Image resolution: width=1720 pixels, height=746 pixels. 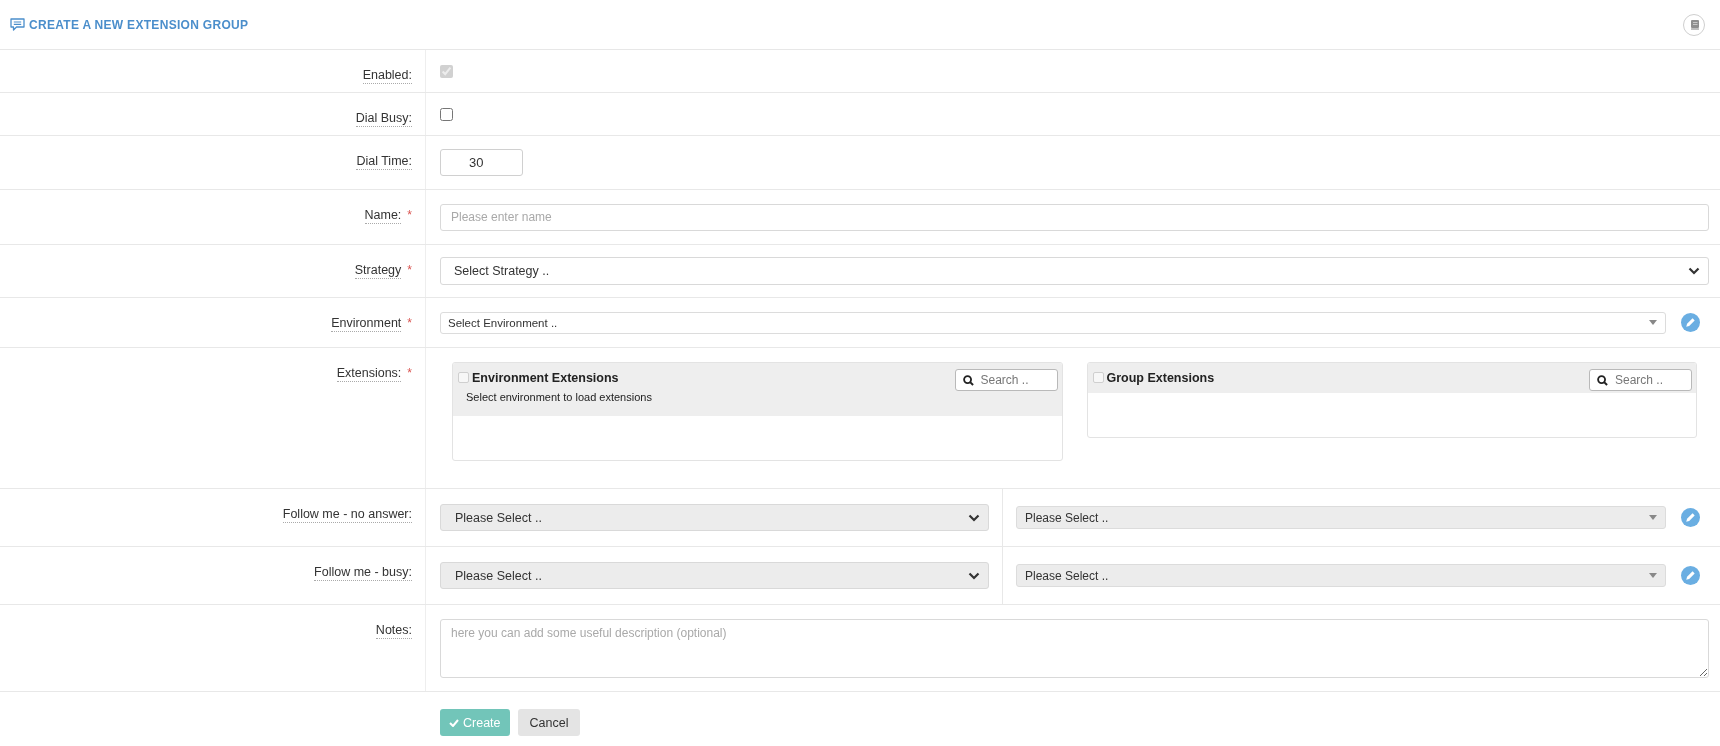 I want to click on panel-title: Environment Extensions, so click(x=545, y=377).